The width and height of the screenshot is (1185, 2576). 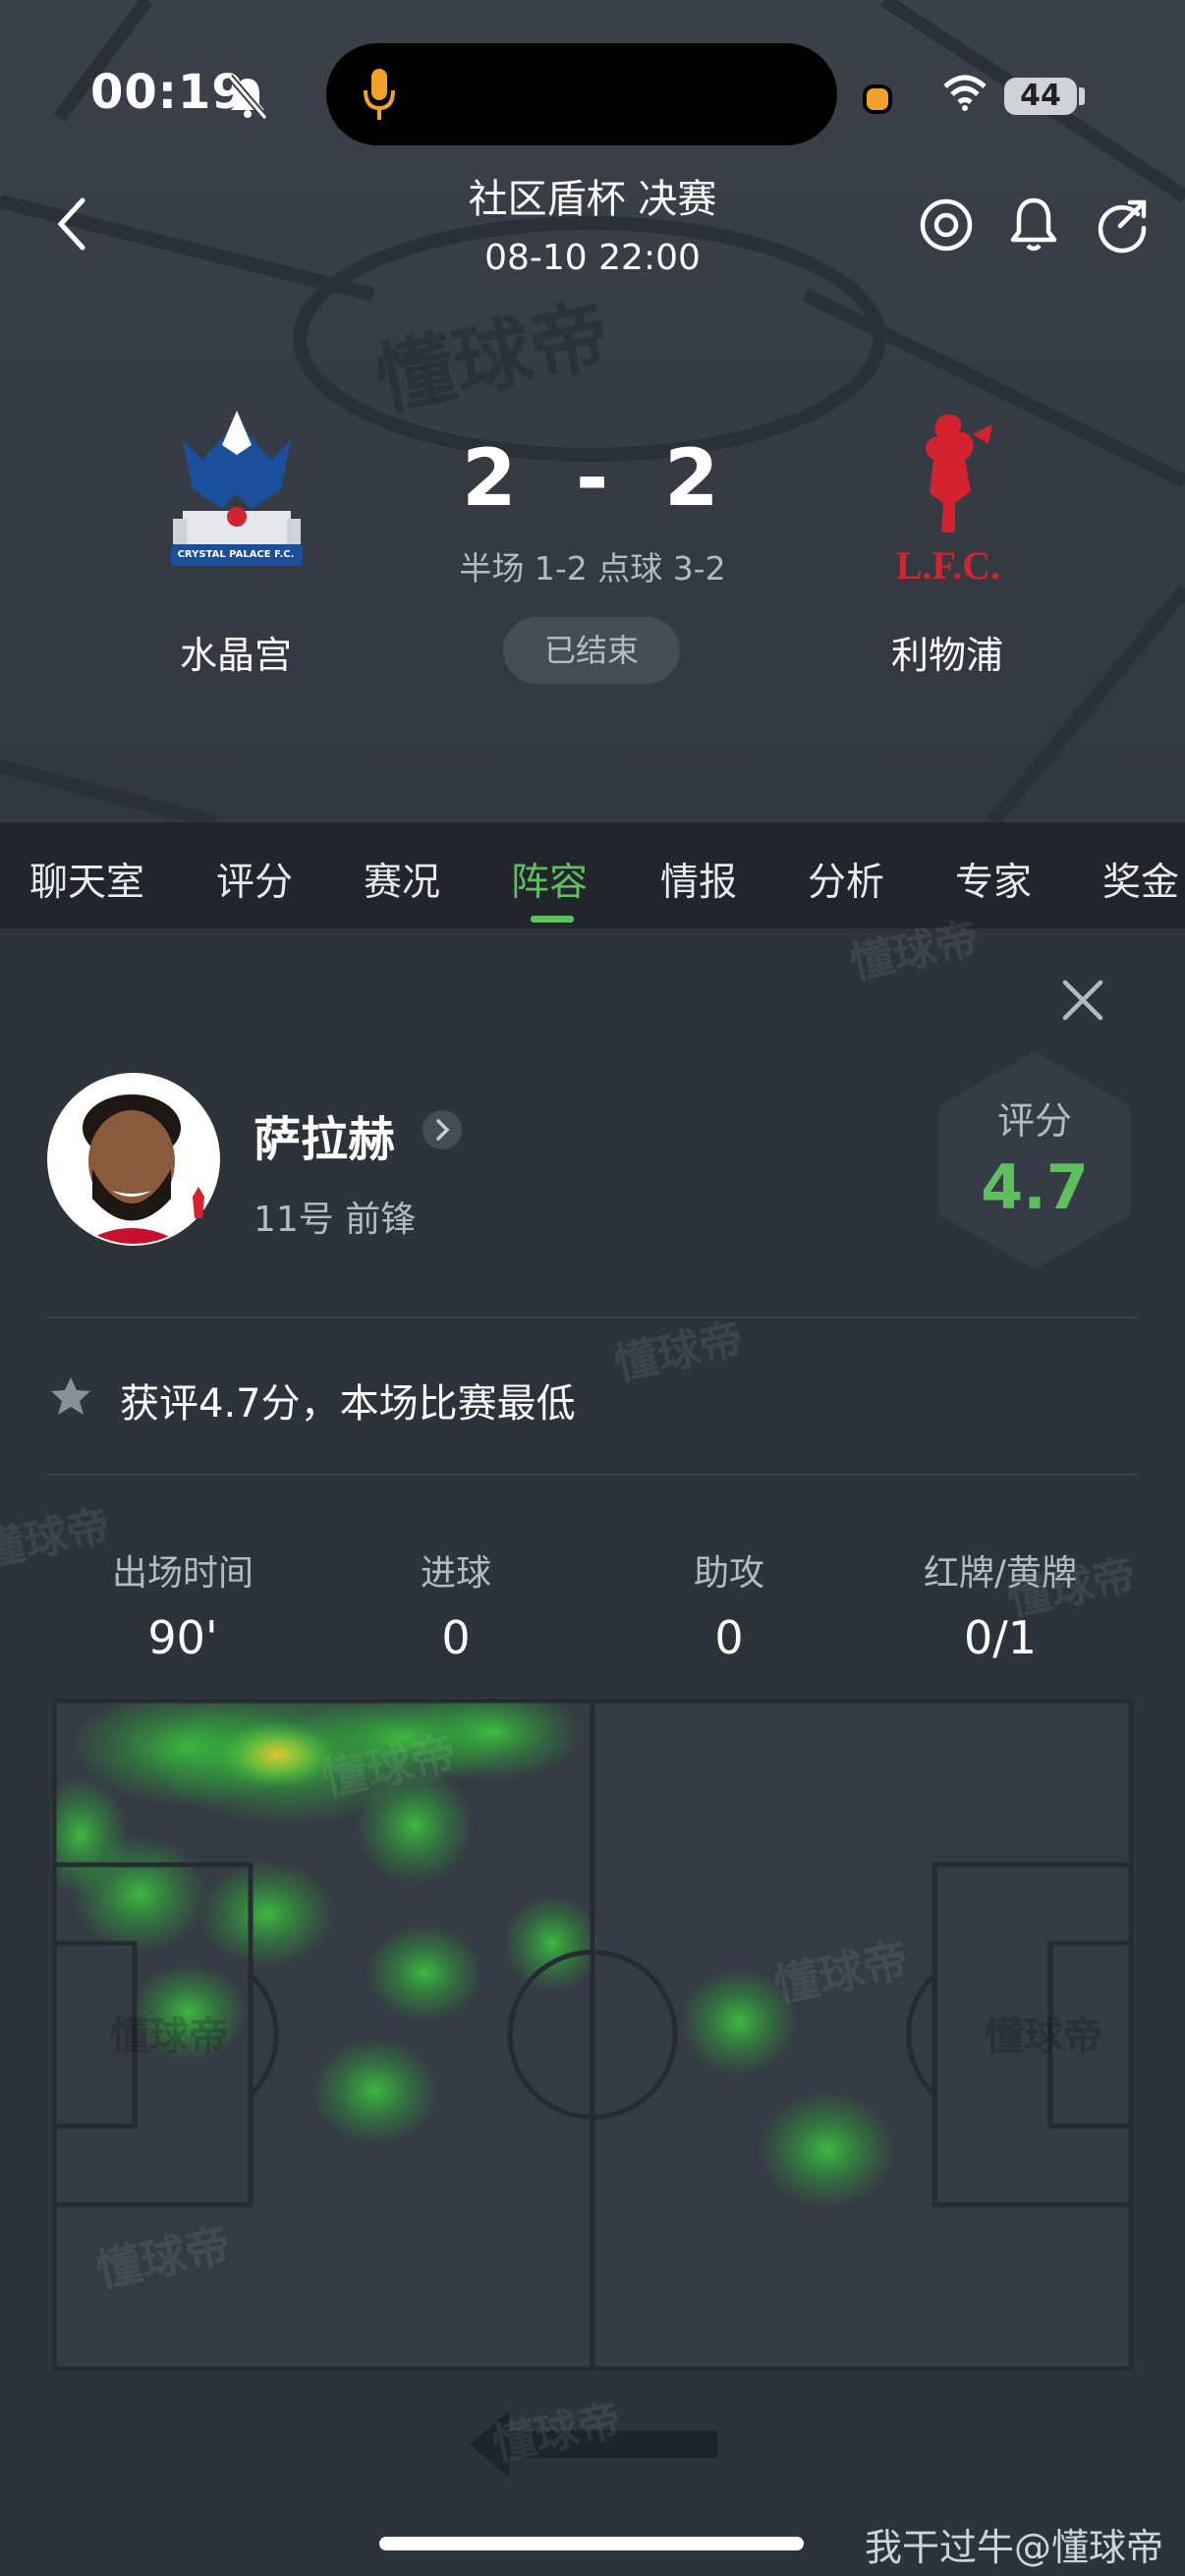 What do you see at coordinates (1035, 1187) in the screenshot?
I see `rating-value: 4.7` at bounding box center [1035, 1187].